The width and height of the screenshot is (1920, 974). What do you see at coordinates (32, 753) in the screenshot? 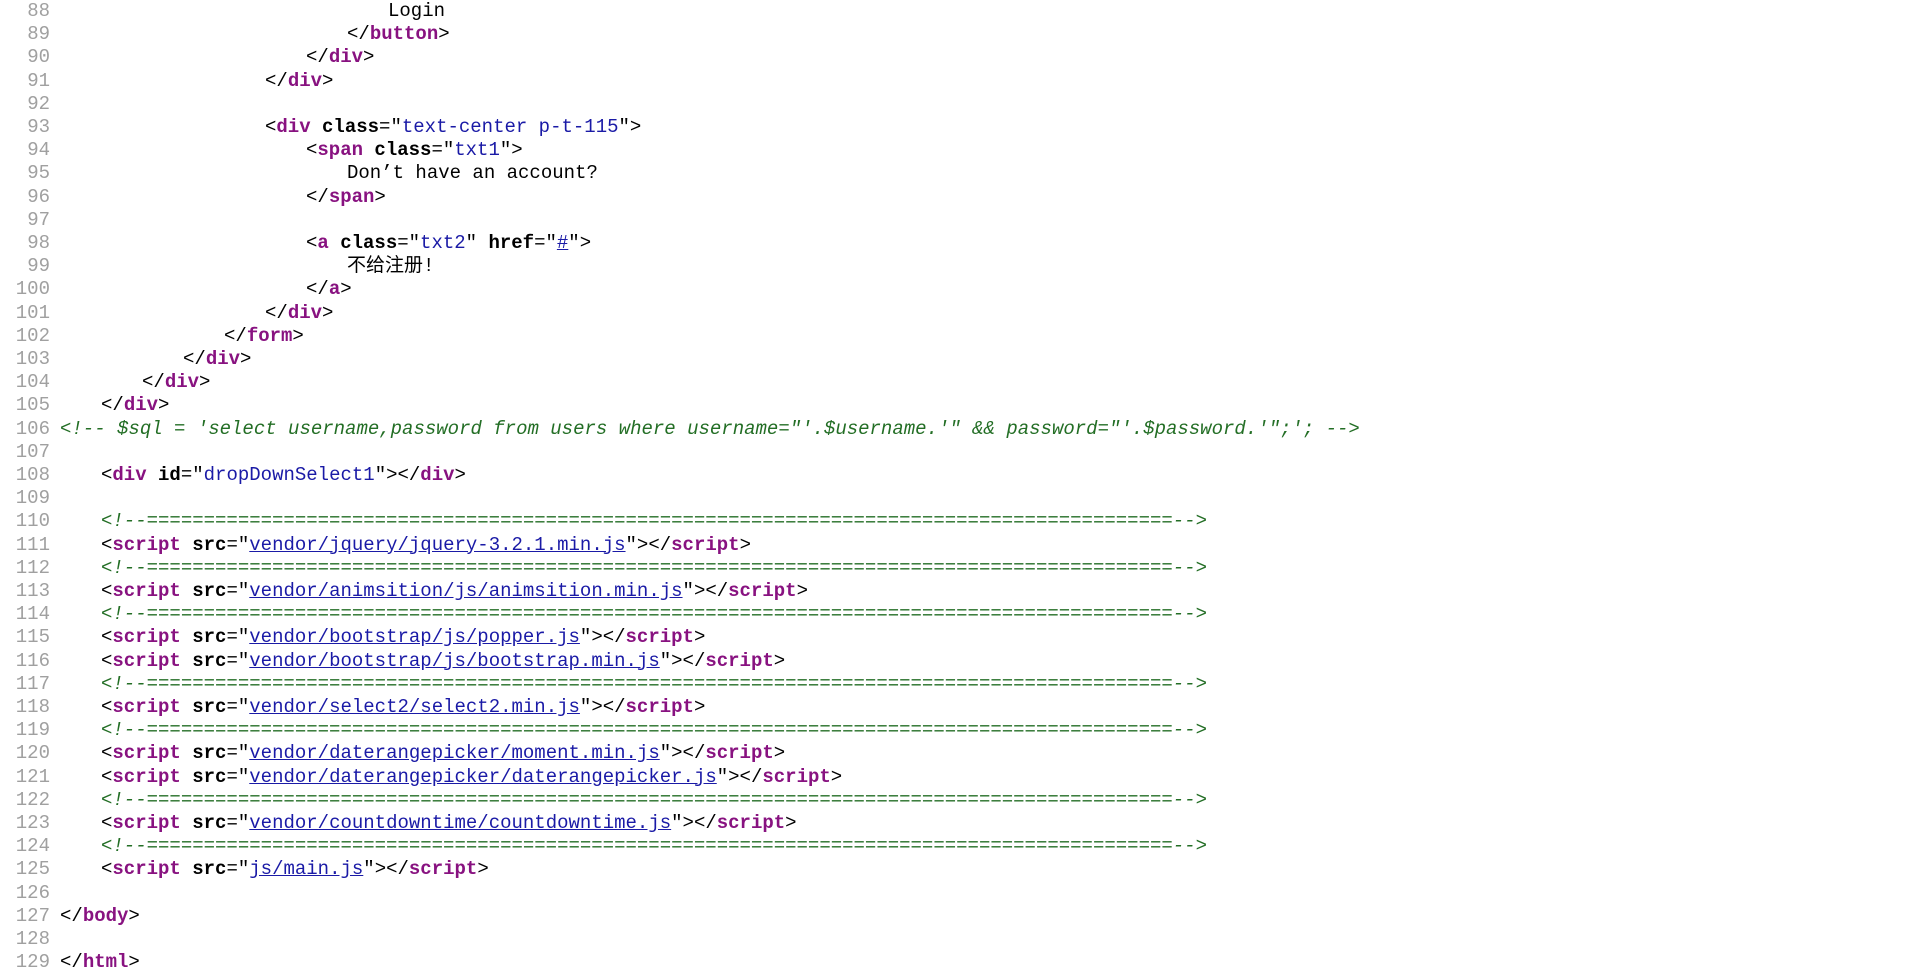
I see `line-number: 120` at bounding box center [32, 753].